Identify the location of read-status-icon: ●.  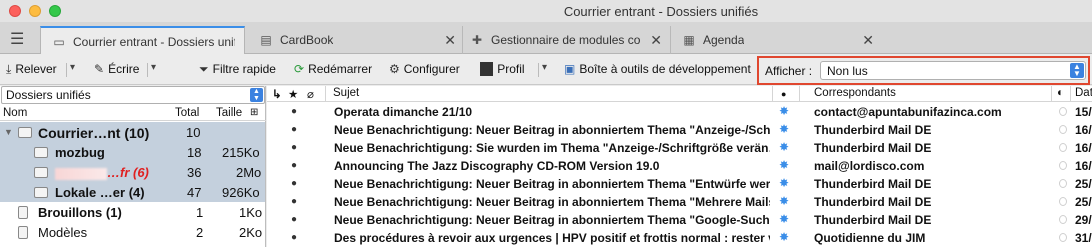
(783, 94).